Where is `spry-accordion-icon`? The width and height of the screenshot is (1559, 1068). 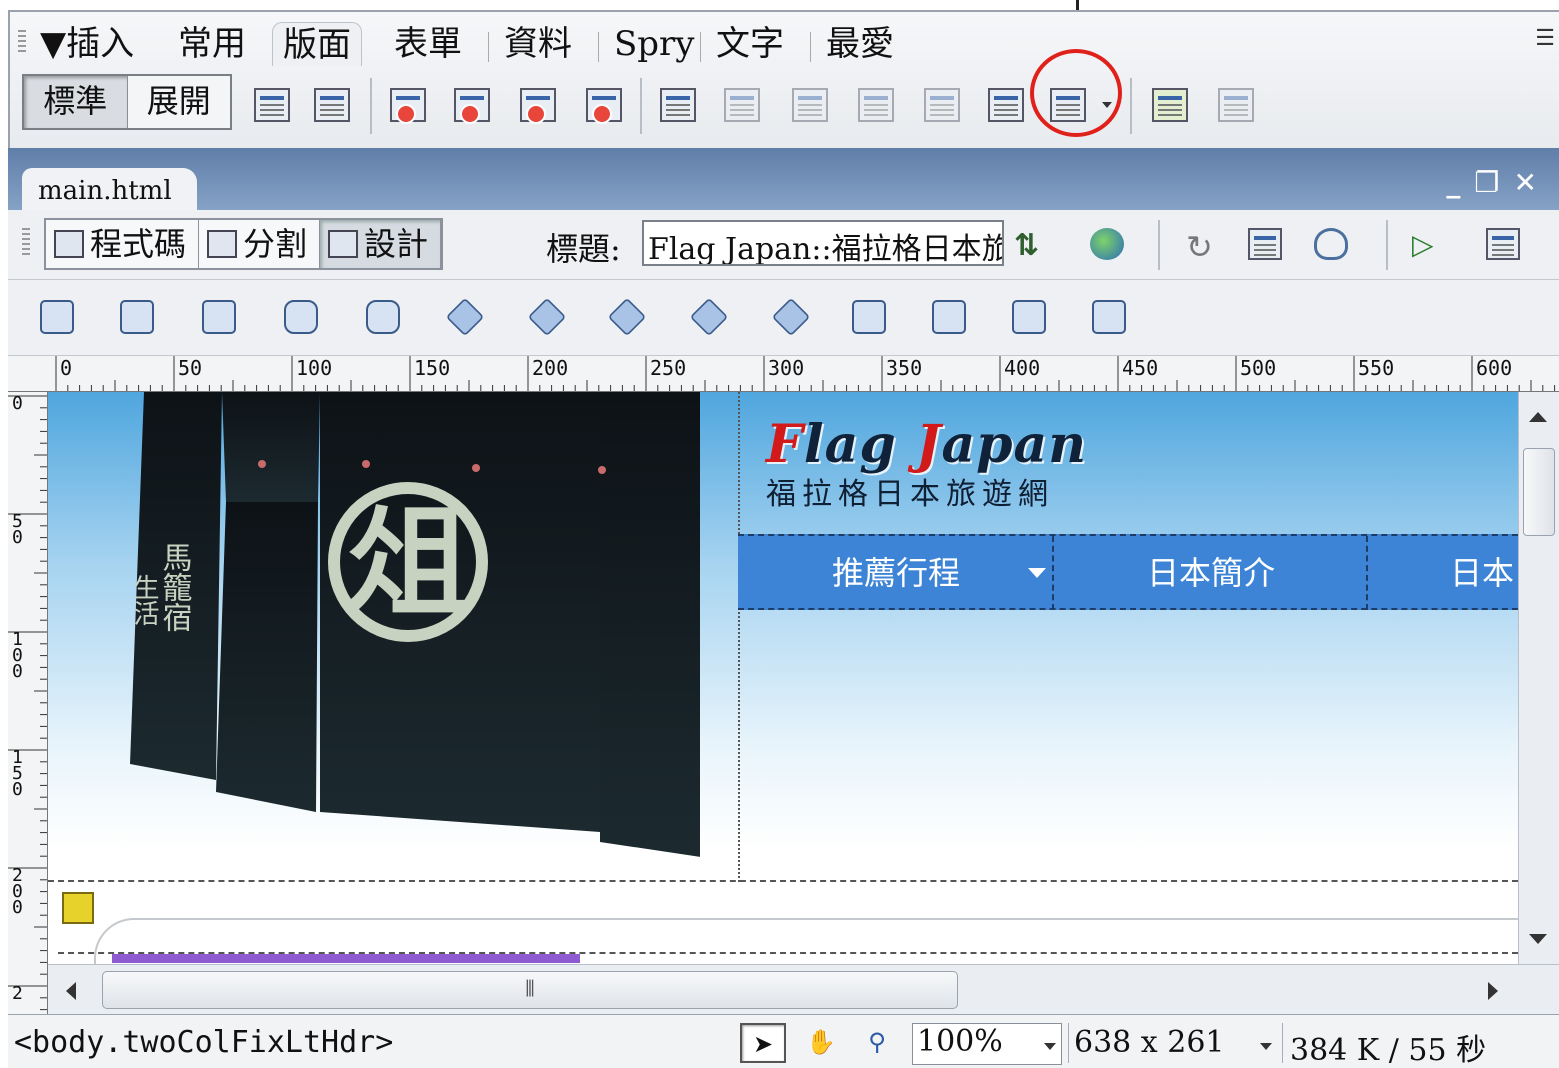
spry-accordion-icon is located at coordinates (538, 106).